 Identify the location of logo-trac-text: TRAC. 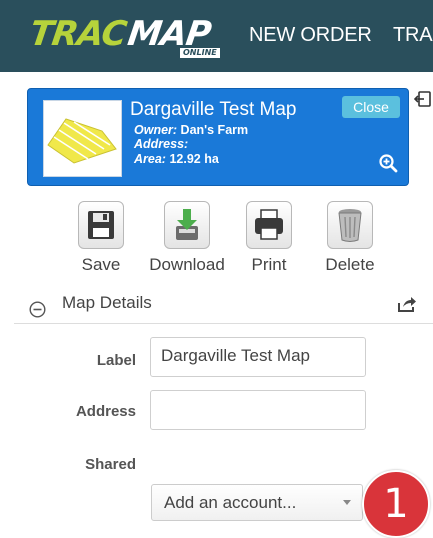
(78, 34).